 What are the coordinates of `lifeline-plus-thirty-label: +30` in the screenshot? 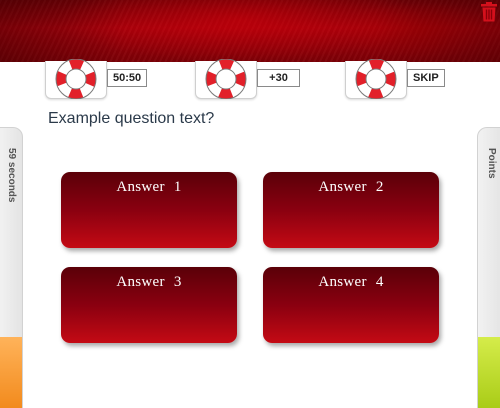 It's located at (278, 78).